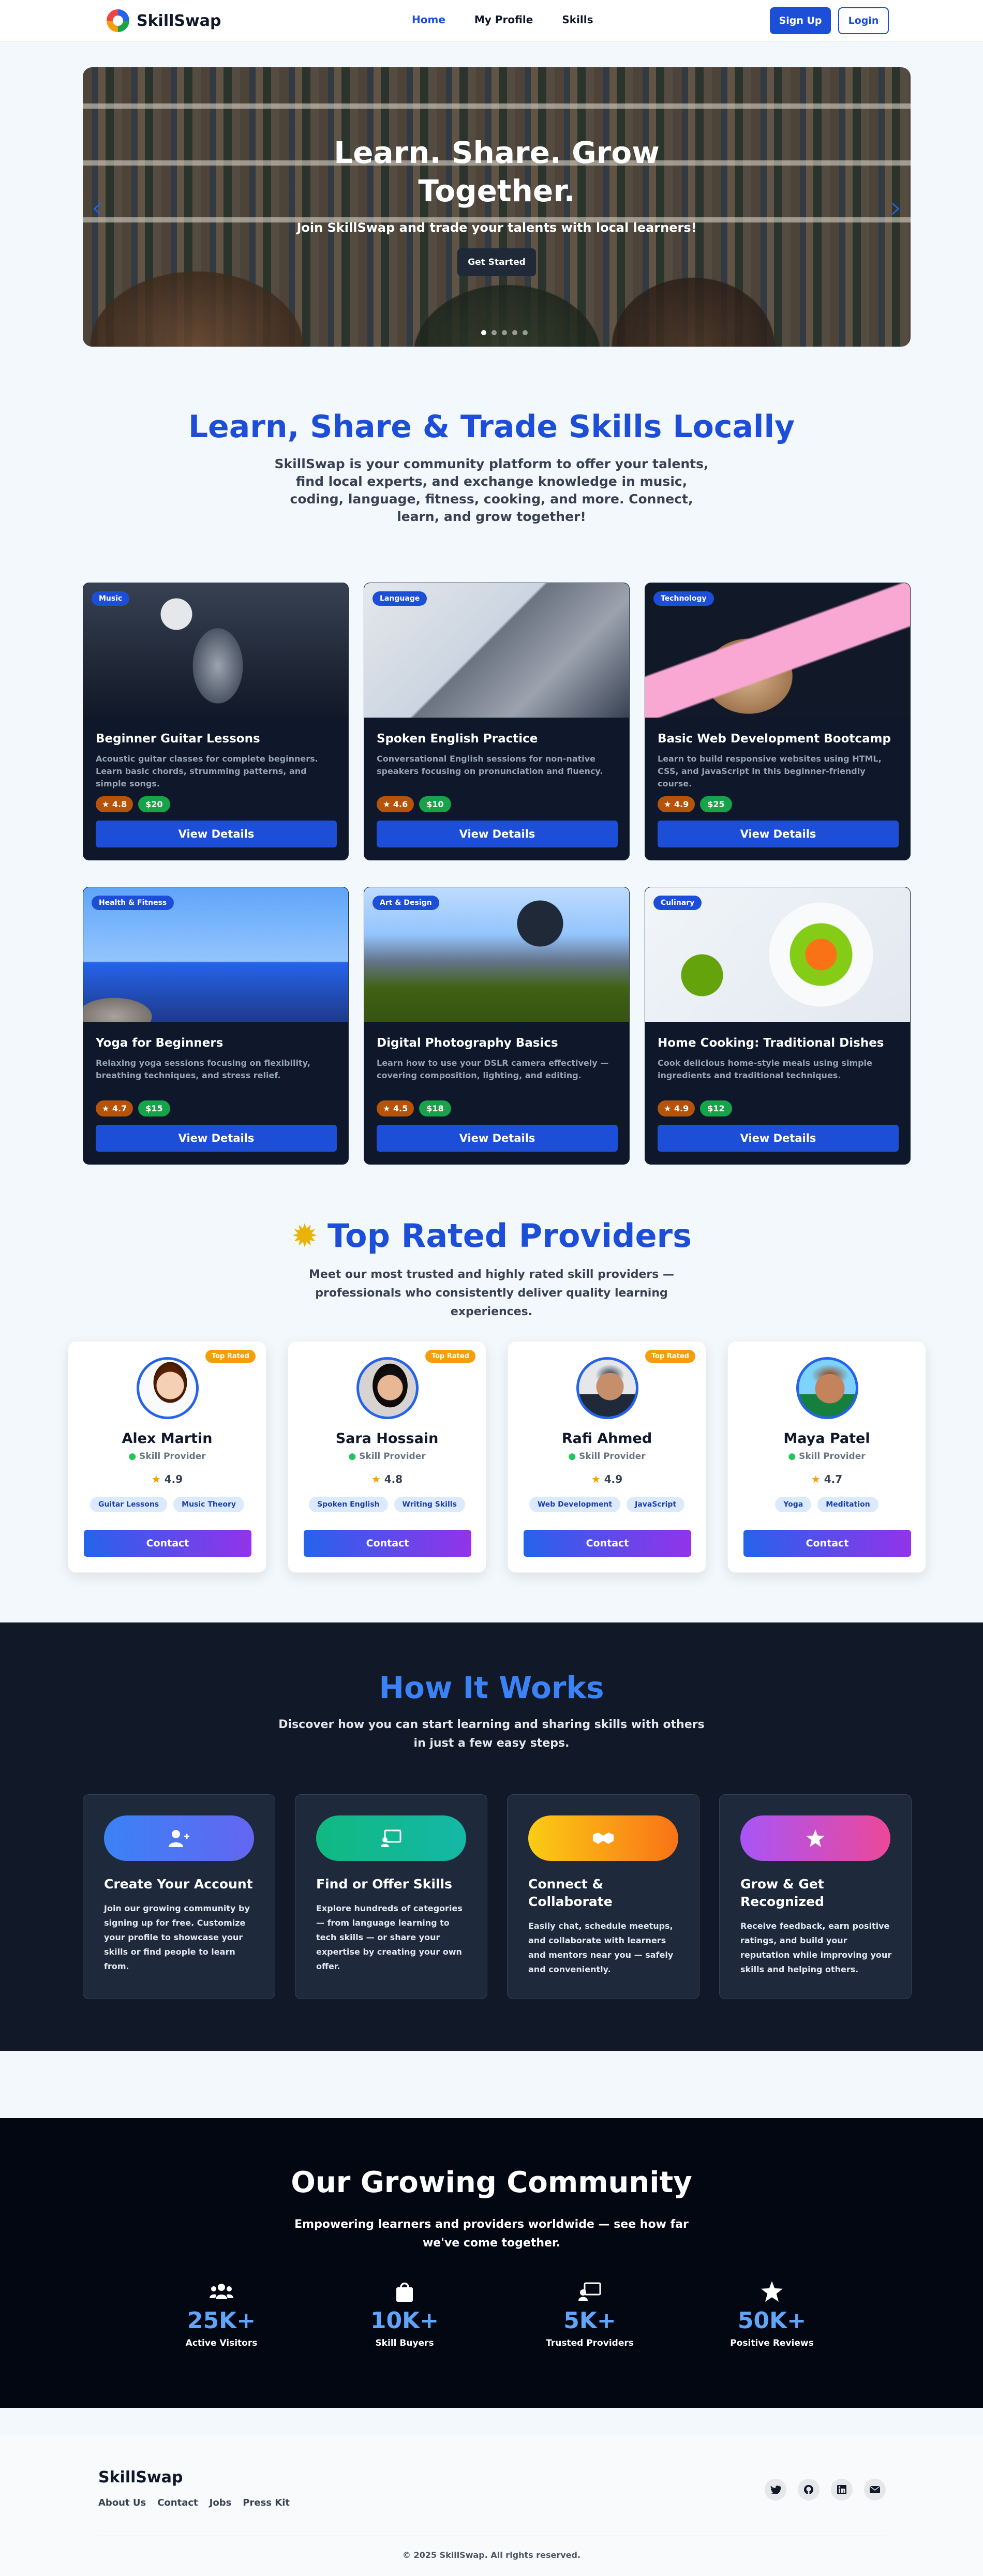 The height and width of the screenshot is (2576, 983). What do you see at coordinates (97, 208) in the screenshot?
I see `chevron-left-icon: ‹` at bounding box center [97, 208].